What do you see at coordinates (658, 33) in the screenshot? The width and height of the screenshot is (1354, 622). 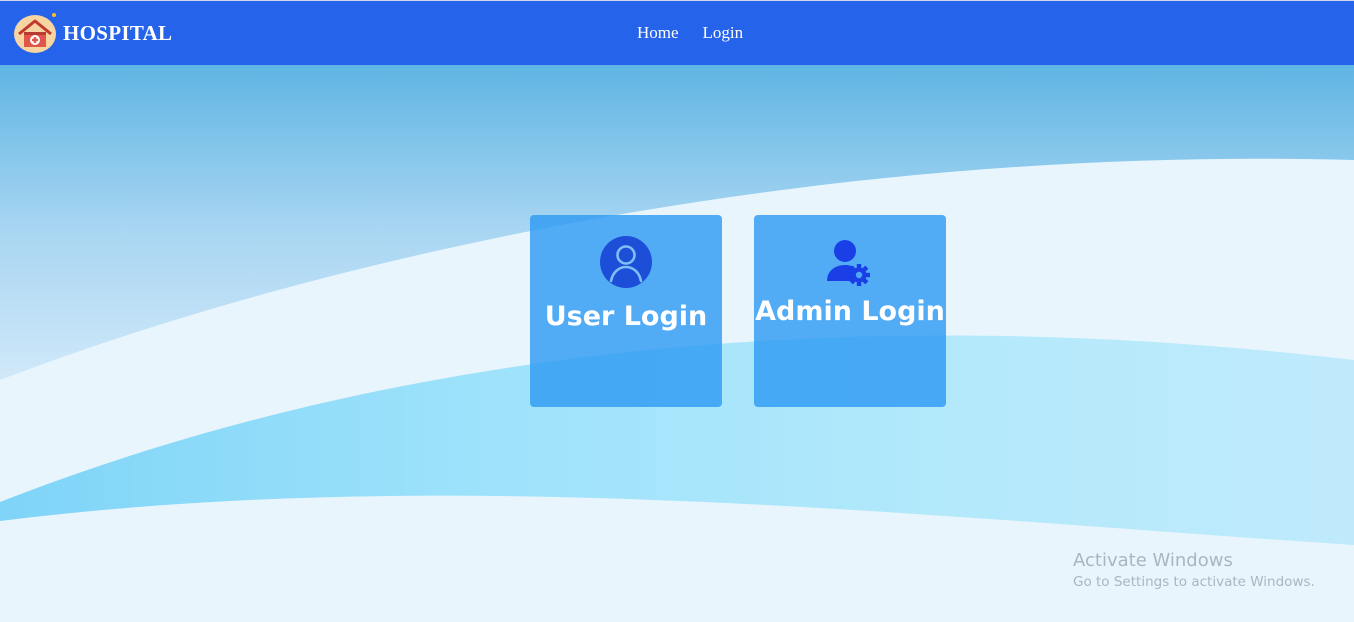 I see `nav-home-link: Home` at bounding box center [658, 33].